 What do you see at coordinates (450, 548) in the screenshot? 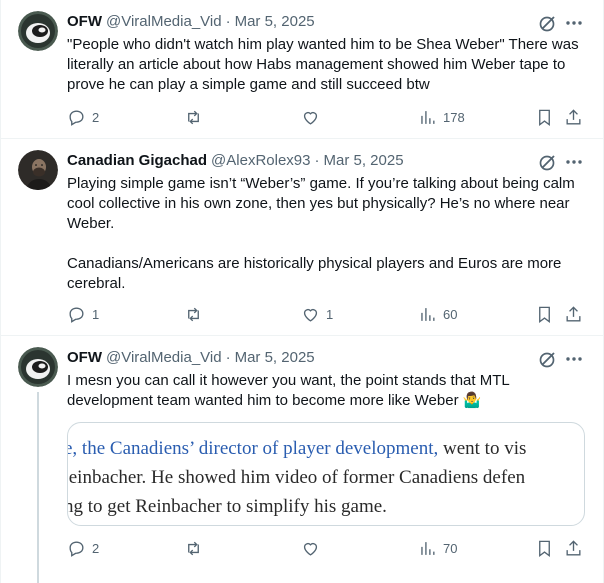
I see `view-count: 70` at bounding box center [450, 548].